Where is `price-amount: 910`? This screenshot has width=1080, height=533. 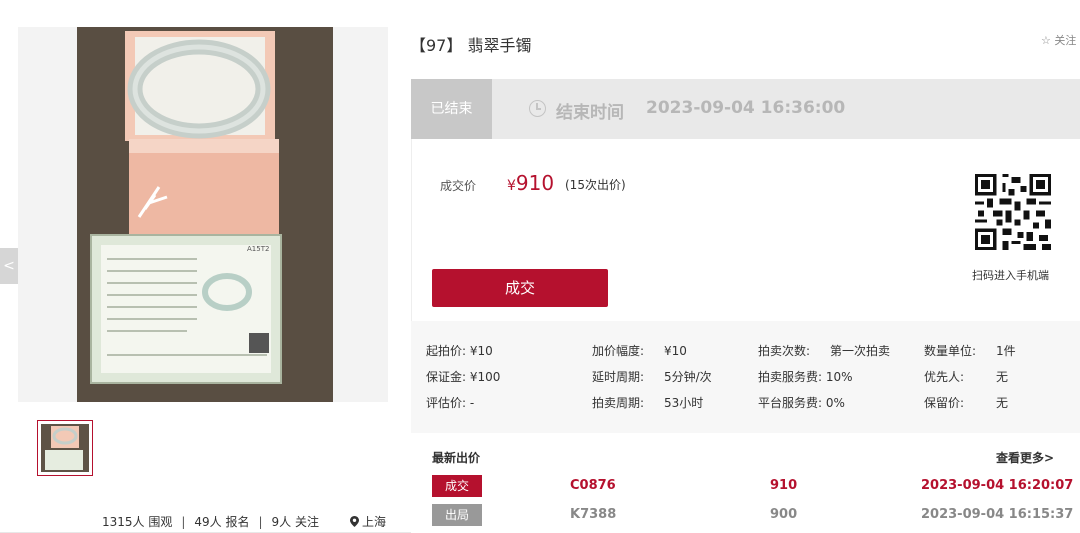 price-amount: 910 is located at coordinates (535, 183).